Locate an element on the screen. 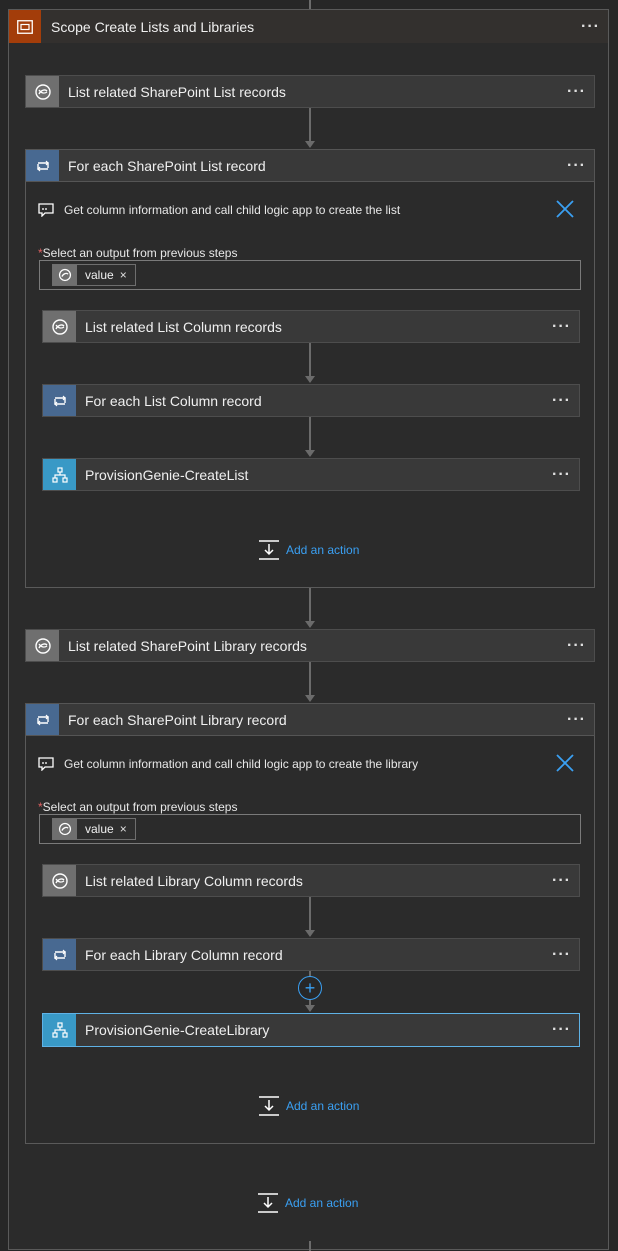 This screenshot has height=1251, width=618. action-title: ProvisionGenie-CreateList is located at coordinates (167, 474).